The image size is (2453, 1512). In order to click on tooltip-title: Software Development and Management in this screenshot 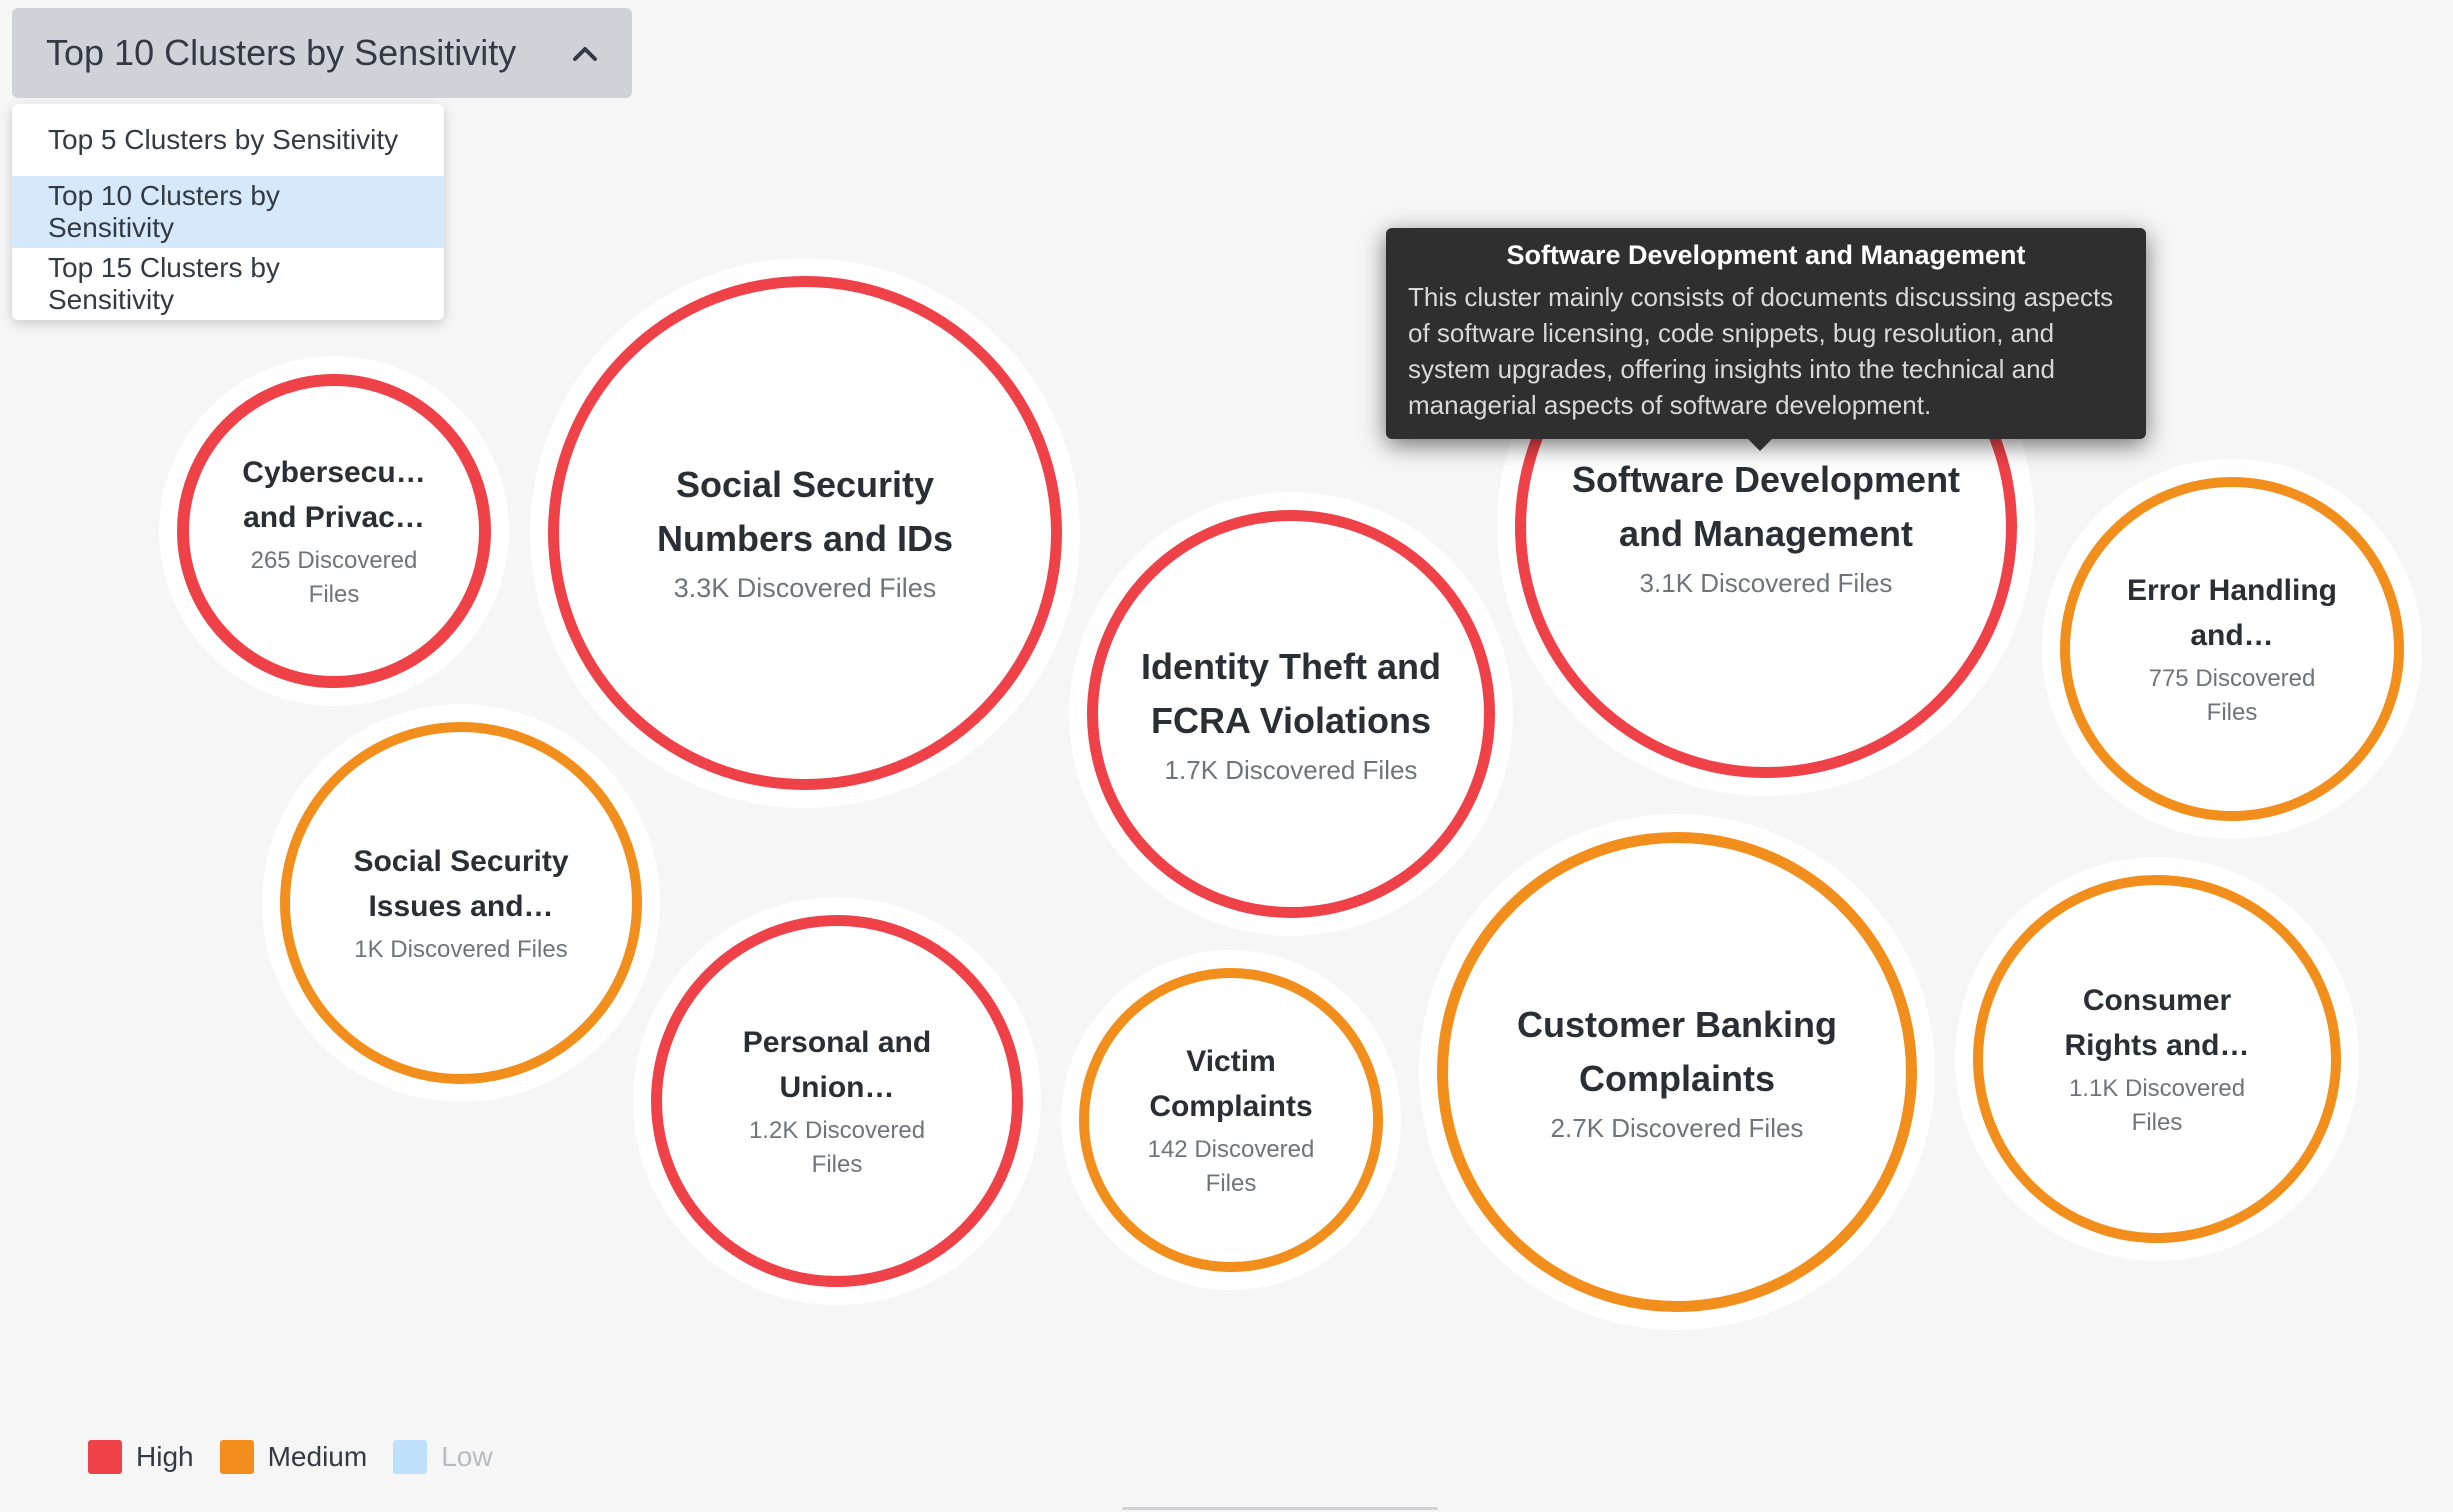, I will do `click(1766, 255)`.